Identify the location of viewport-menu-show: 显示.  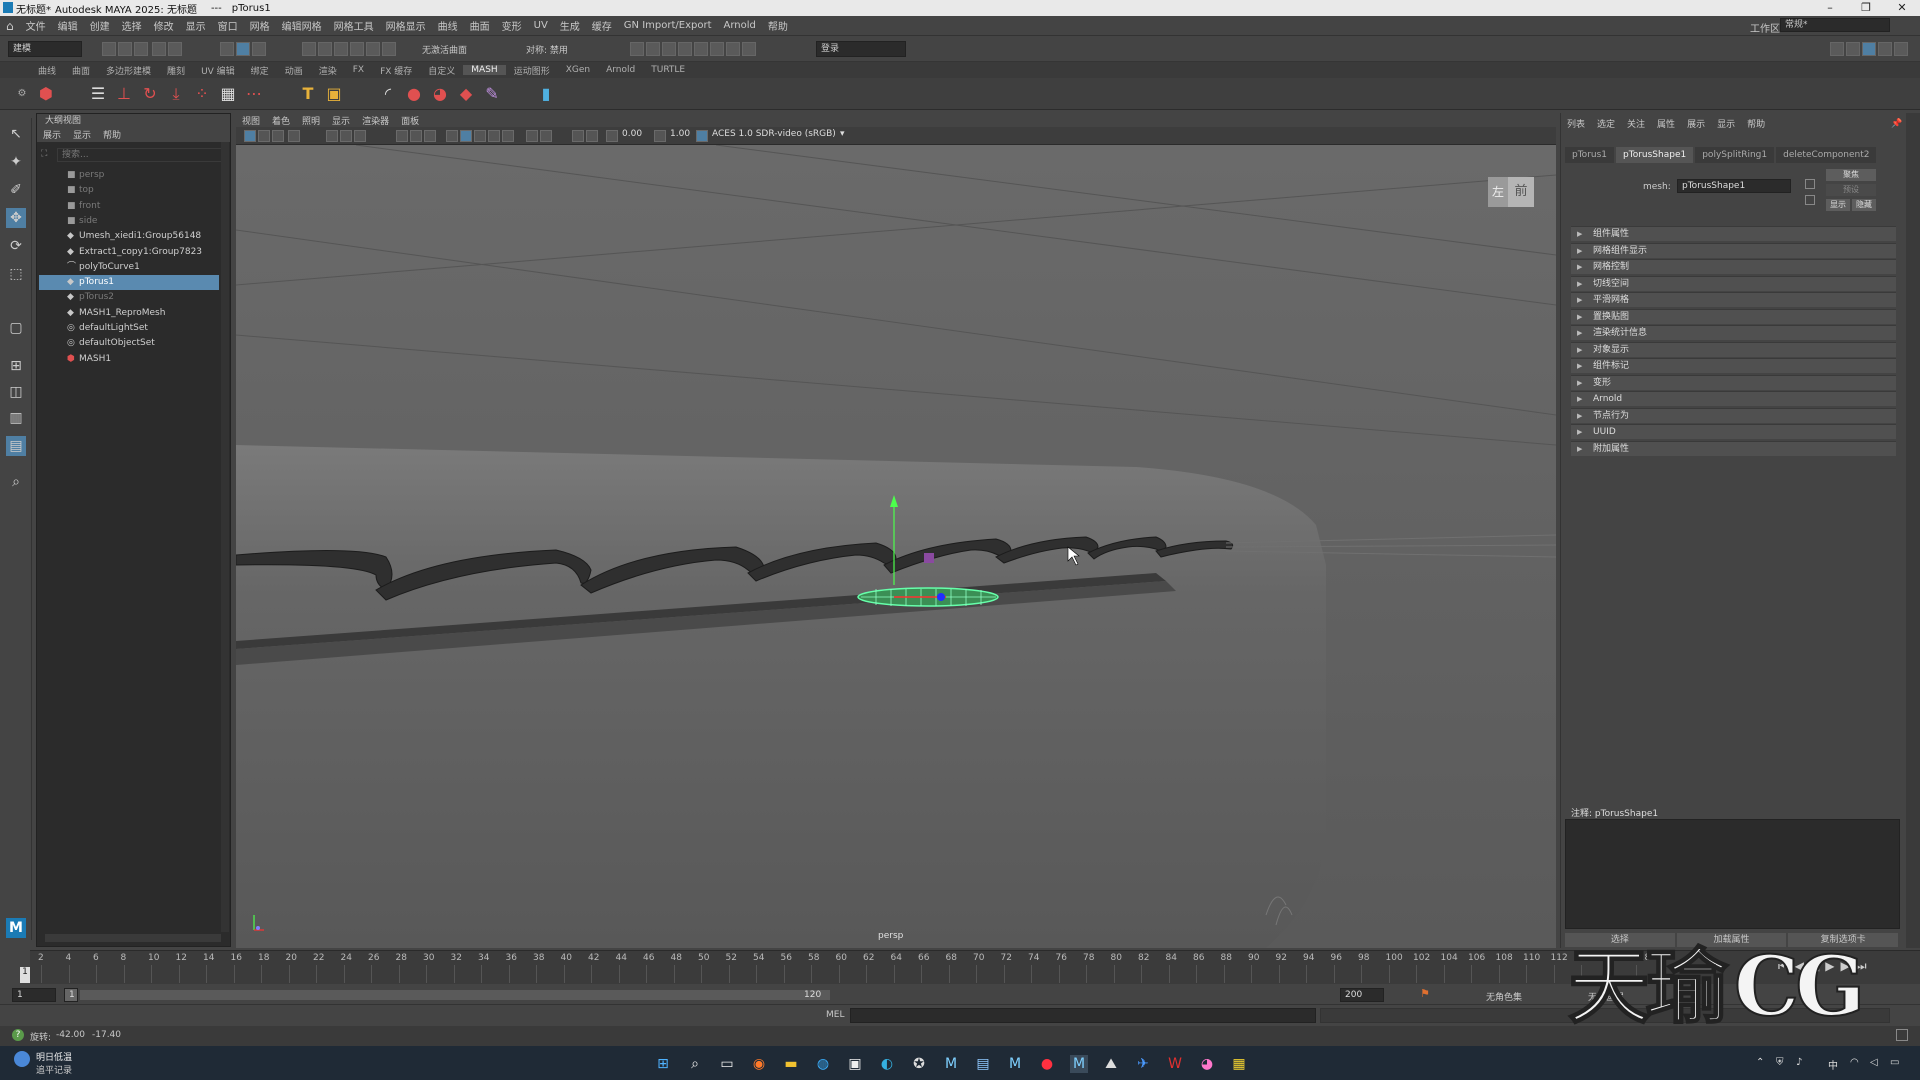
(341, 120).